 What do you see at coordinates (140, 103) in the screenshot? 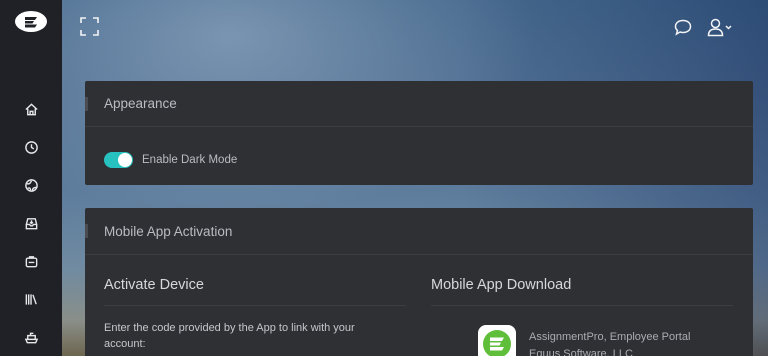
I see `appearance-title: Appearance` at bounding box center [140, 103].